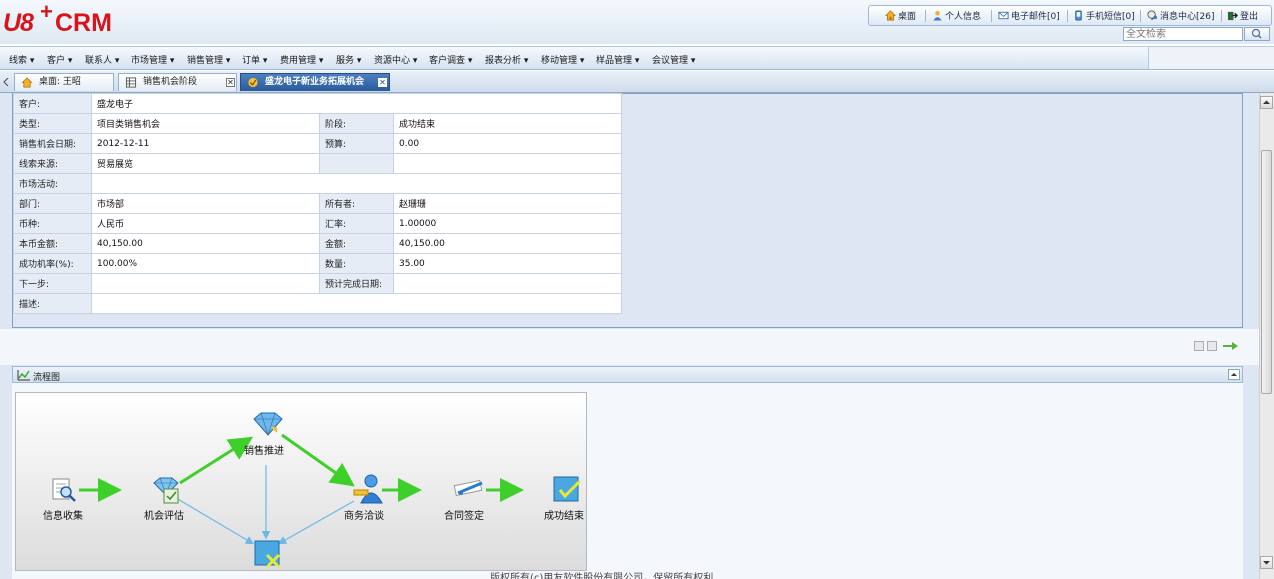 The height and width of the screenshot is (579, 1274). What do you see at coordinates (348, 59) in the screenshot?
I see `menu-service: 服务 ▾` at bounding box center [348, 59].